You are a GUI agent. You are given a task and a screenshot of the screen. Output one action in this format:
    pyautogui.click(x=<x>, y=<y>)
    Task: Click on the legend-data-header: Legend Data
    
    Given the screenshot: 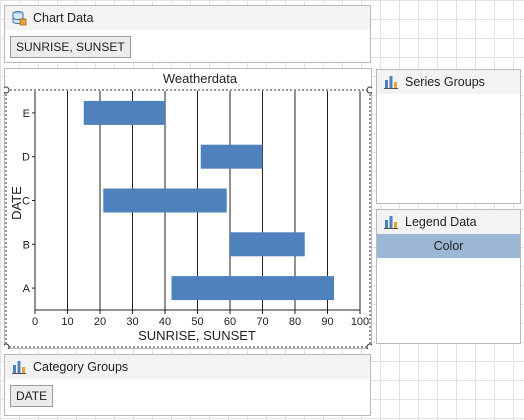 What is the action you would take?
    pyautogui.click(x=448, y=222)
    